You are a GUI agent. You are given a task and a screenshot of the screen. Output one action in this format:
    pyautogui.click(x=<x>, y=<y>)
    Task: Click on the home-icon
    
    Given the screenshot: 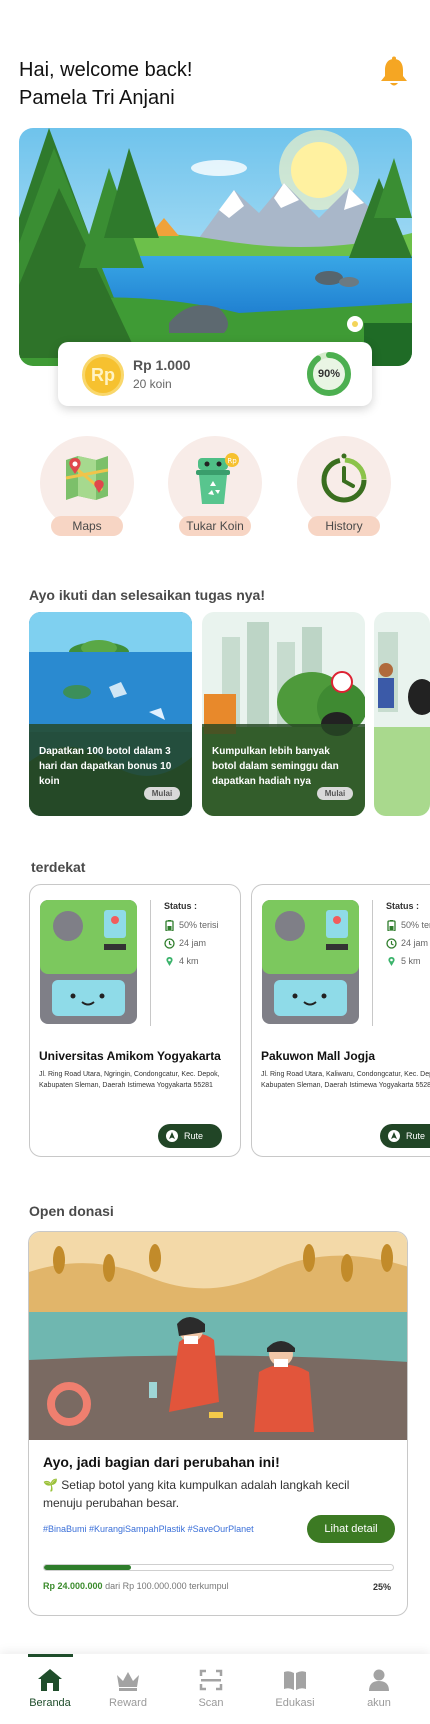 What is the action you would take?
    pyautogui.click(x=50, y=1680)
    